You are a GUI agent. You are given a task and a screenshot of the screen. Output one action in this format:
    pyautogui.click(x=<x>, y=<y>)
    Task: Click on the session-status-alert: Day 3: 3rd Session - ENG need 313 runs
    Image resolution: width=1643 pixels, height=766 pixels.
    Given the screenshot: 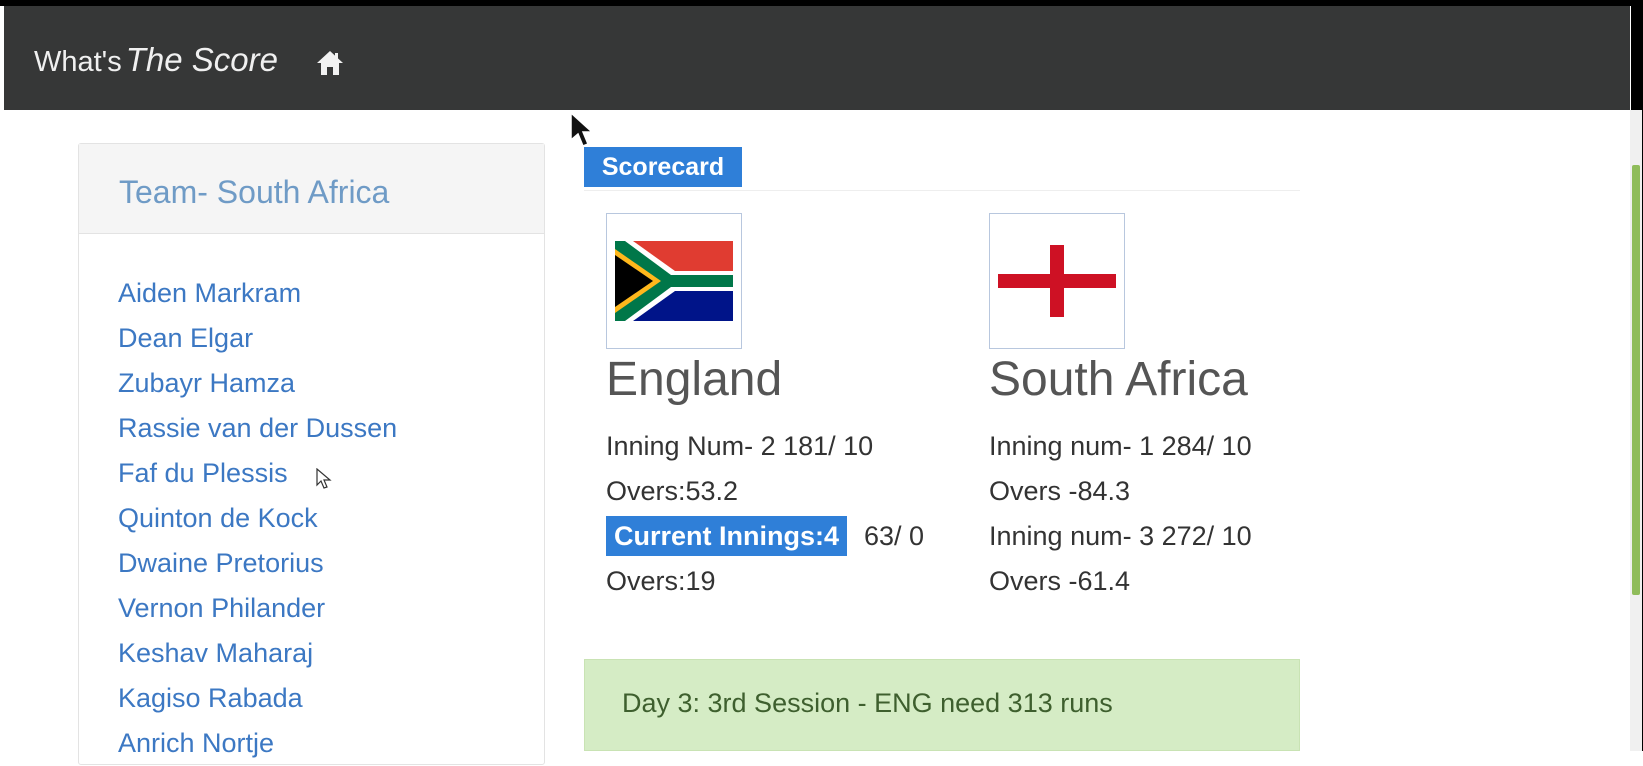 What is the action you would take?
    pyautogui.click(x=942, y=705)
    